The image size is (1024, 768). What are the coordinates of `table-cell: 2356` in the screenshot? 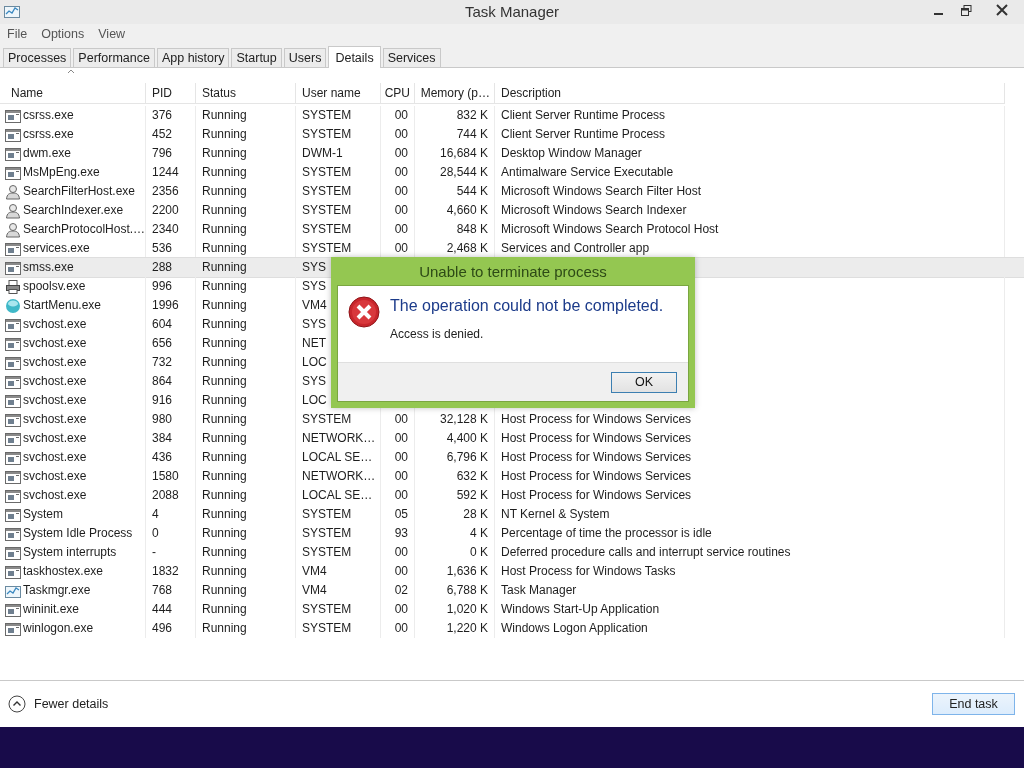 It's located at (171, 191).